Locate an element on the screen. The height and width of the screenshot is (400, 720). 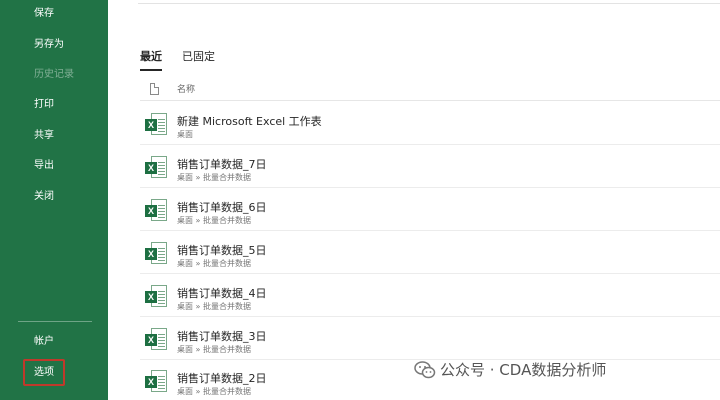
file-name: 销售订单数据_4日 is located at coordinates (222, 293).